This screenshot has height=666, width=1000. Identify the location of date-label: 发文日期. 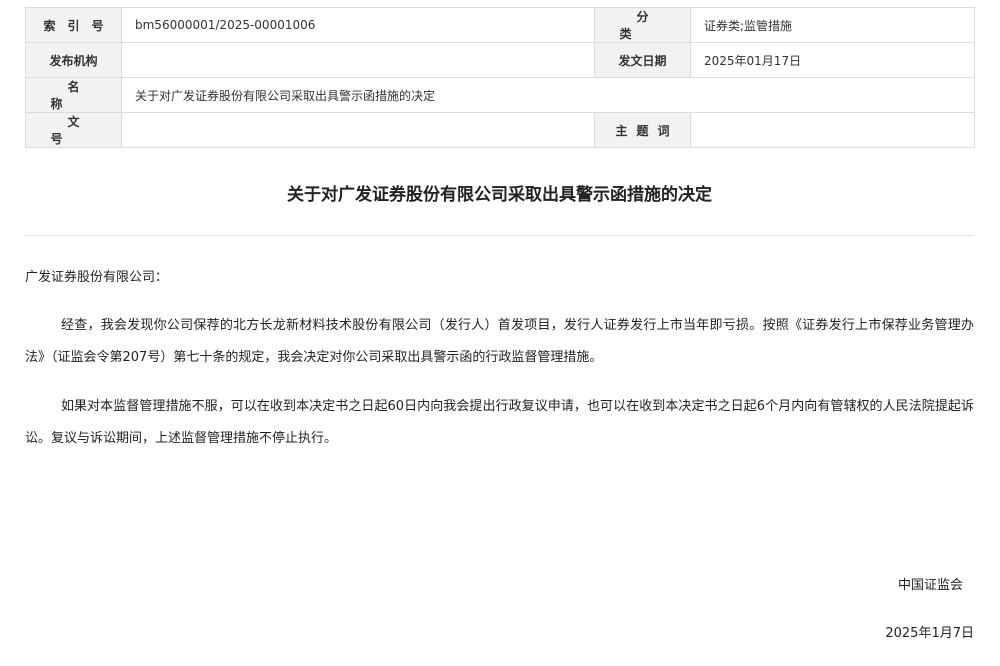
(642, 60).